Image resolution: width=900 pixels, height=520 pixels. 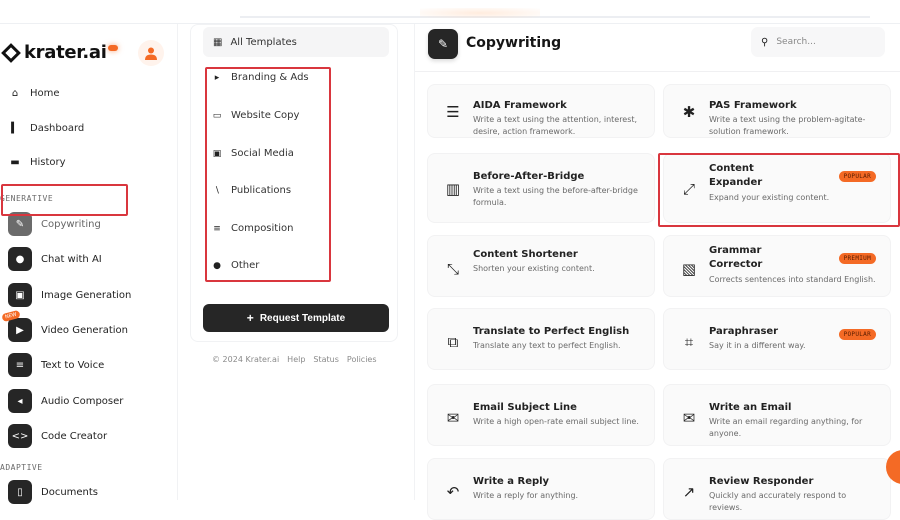 I want to click on asterisk-icon: ✱, so click(x=689, y=112).